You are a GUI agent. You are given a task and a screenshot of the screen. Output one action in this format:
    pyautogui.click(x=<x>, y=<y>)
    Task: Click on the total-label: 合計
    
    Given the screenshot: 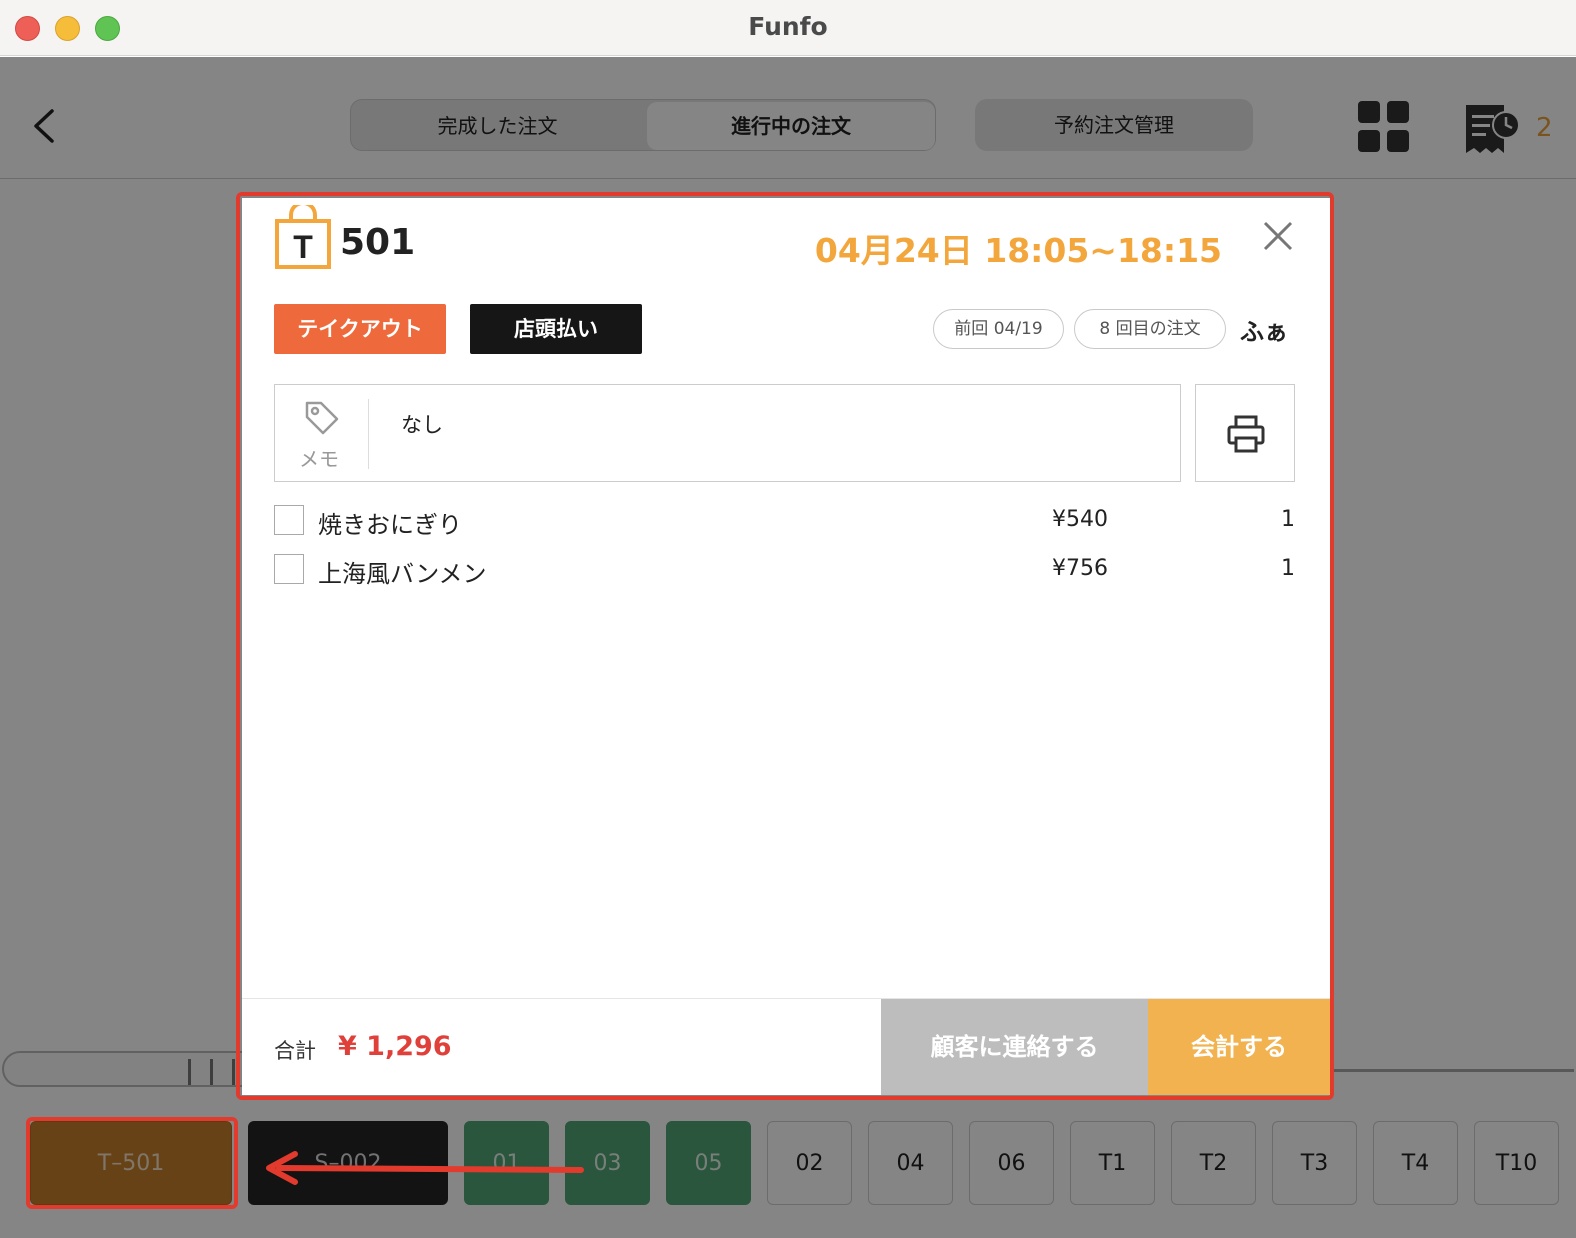 What is the action you would take?
    pyautogui.click(x=295, y=1051)
    